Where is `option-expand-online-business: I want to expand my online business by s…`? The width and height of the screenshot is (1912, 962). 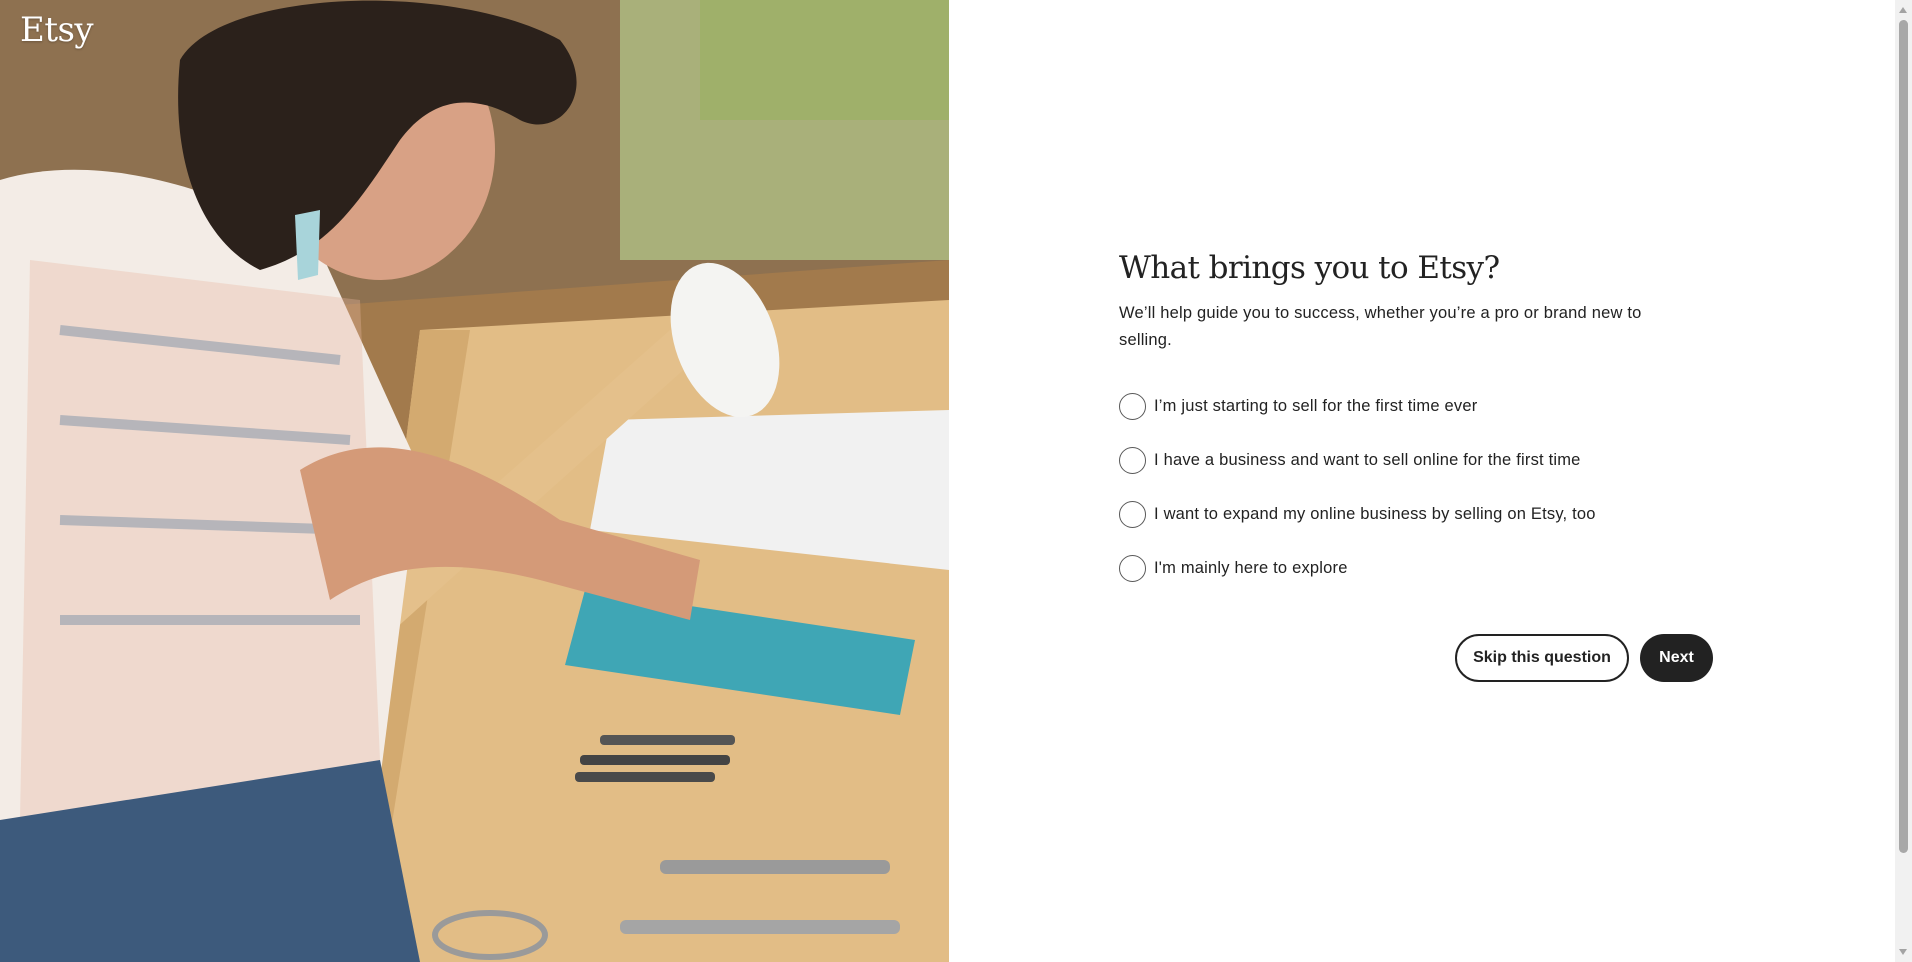 option-expand-online-business: I want to expand my online business by s… is located at coordinates (1419, 514).